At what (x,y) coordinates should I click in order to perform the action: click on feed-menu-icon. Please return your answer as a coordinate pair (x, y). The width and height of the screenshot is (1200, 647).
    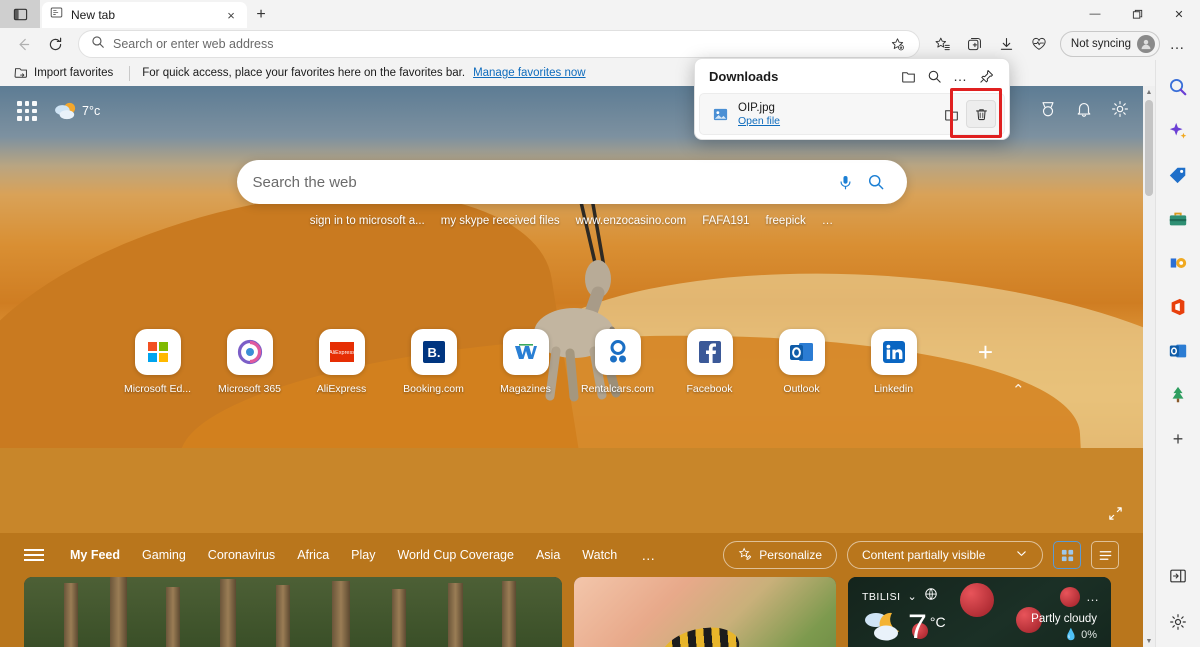
    Looking at the image, I should click on (34, 555).